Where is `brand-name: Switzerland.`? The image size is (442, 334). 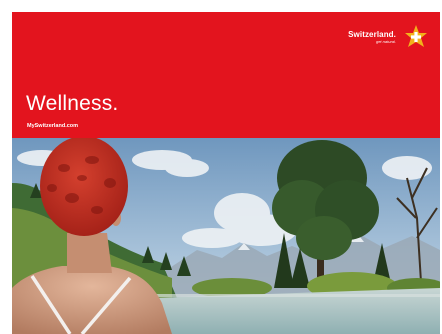 brand-name: Switzerland. is located at coordinates (372, 34).